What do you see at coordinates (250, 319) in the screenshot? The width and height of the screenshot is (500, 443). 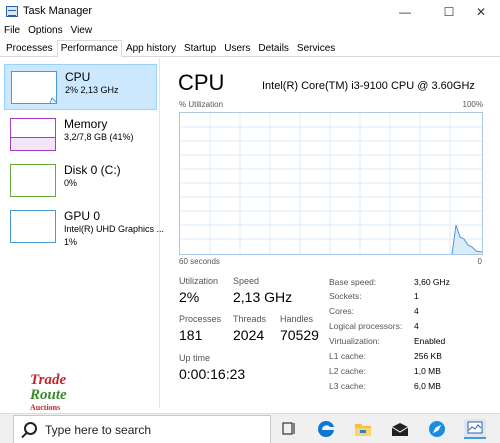 I see `threads-label: Threads` at bounding box center [250, 319].